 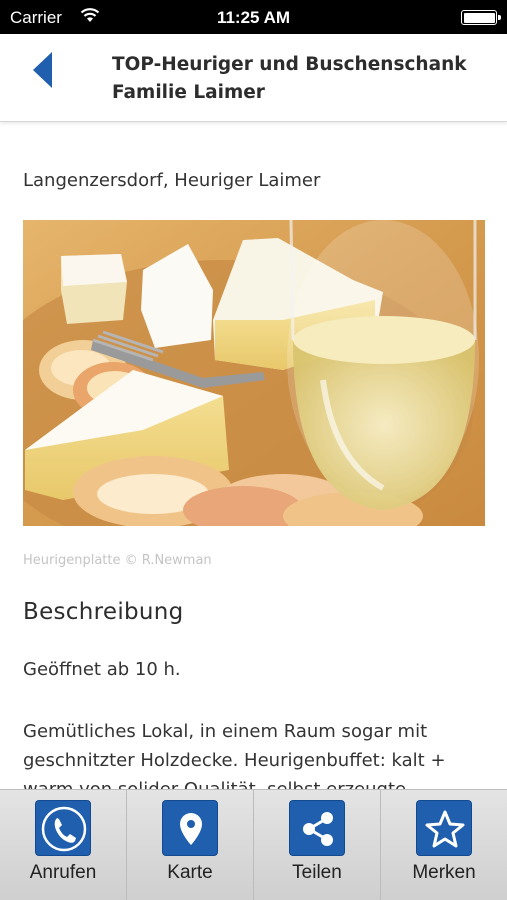 What do you see at coordinates (190, 828) in the screenshot?
I see `map-pin-icon` at bounding box center [190, 828].